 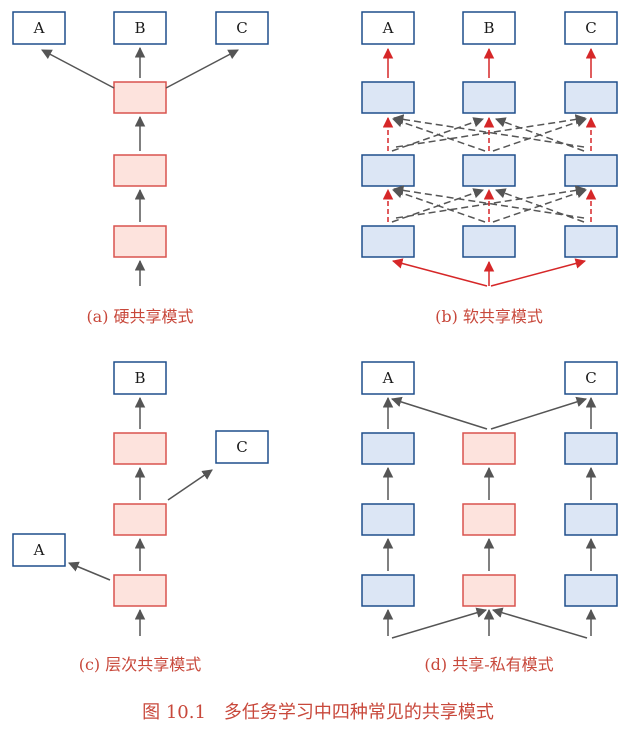 What do you see at coordinates (488, 664) in the screenshot?
I see `caption-d: (d) 共享-私有模式` at bounding box center [488, 664].